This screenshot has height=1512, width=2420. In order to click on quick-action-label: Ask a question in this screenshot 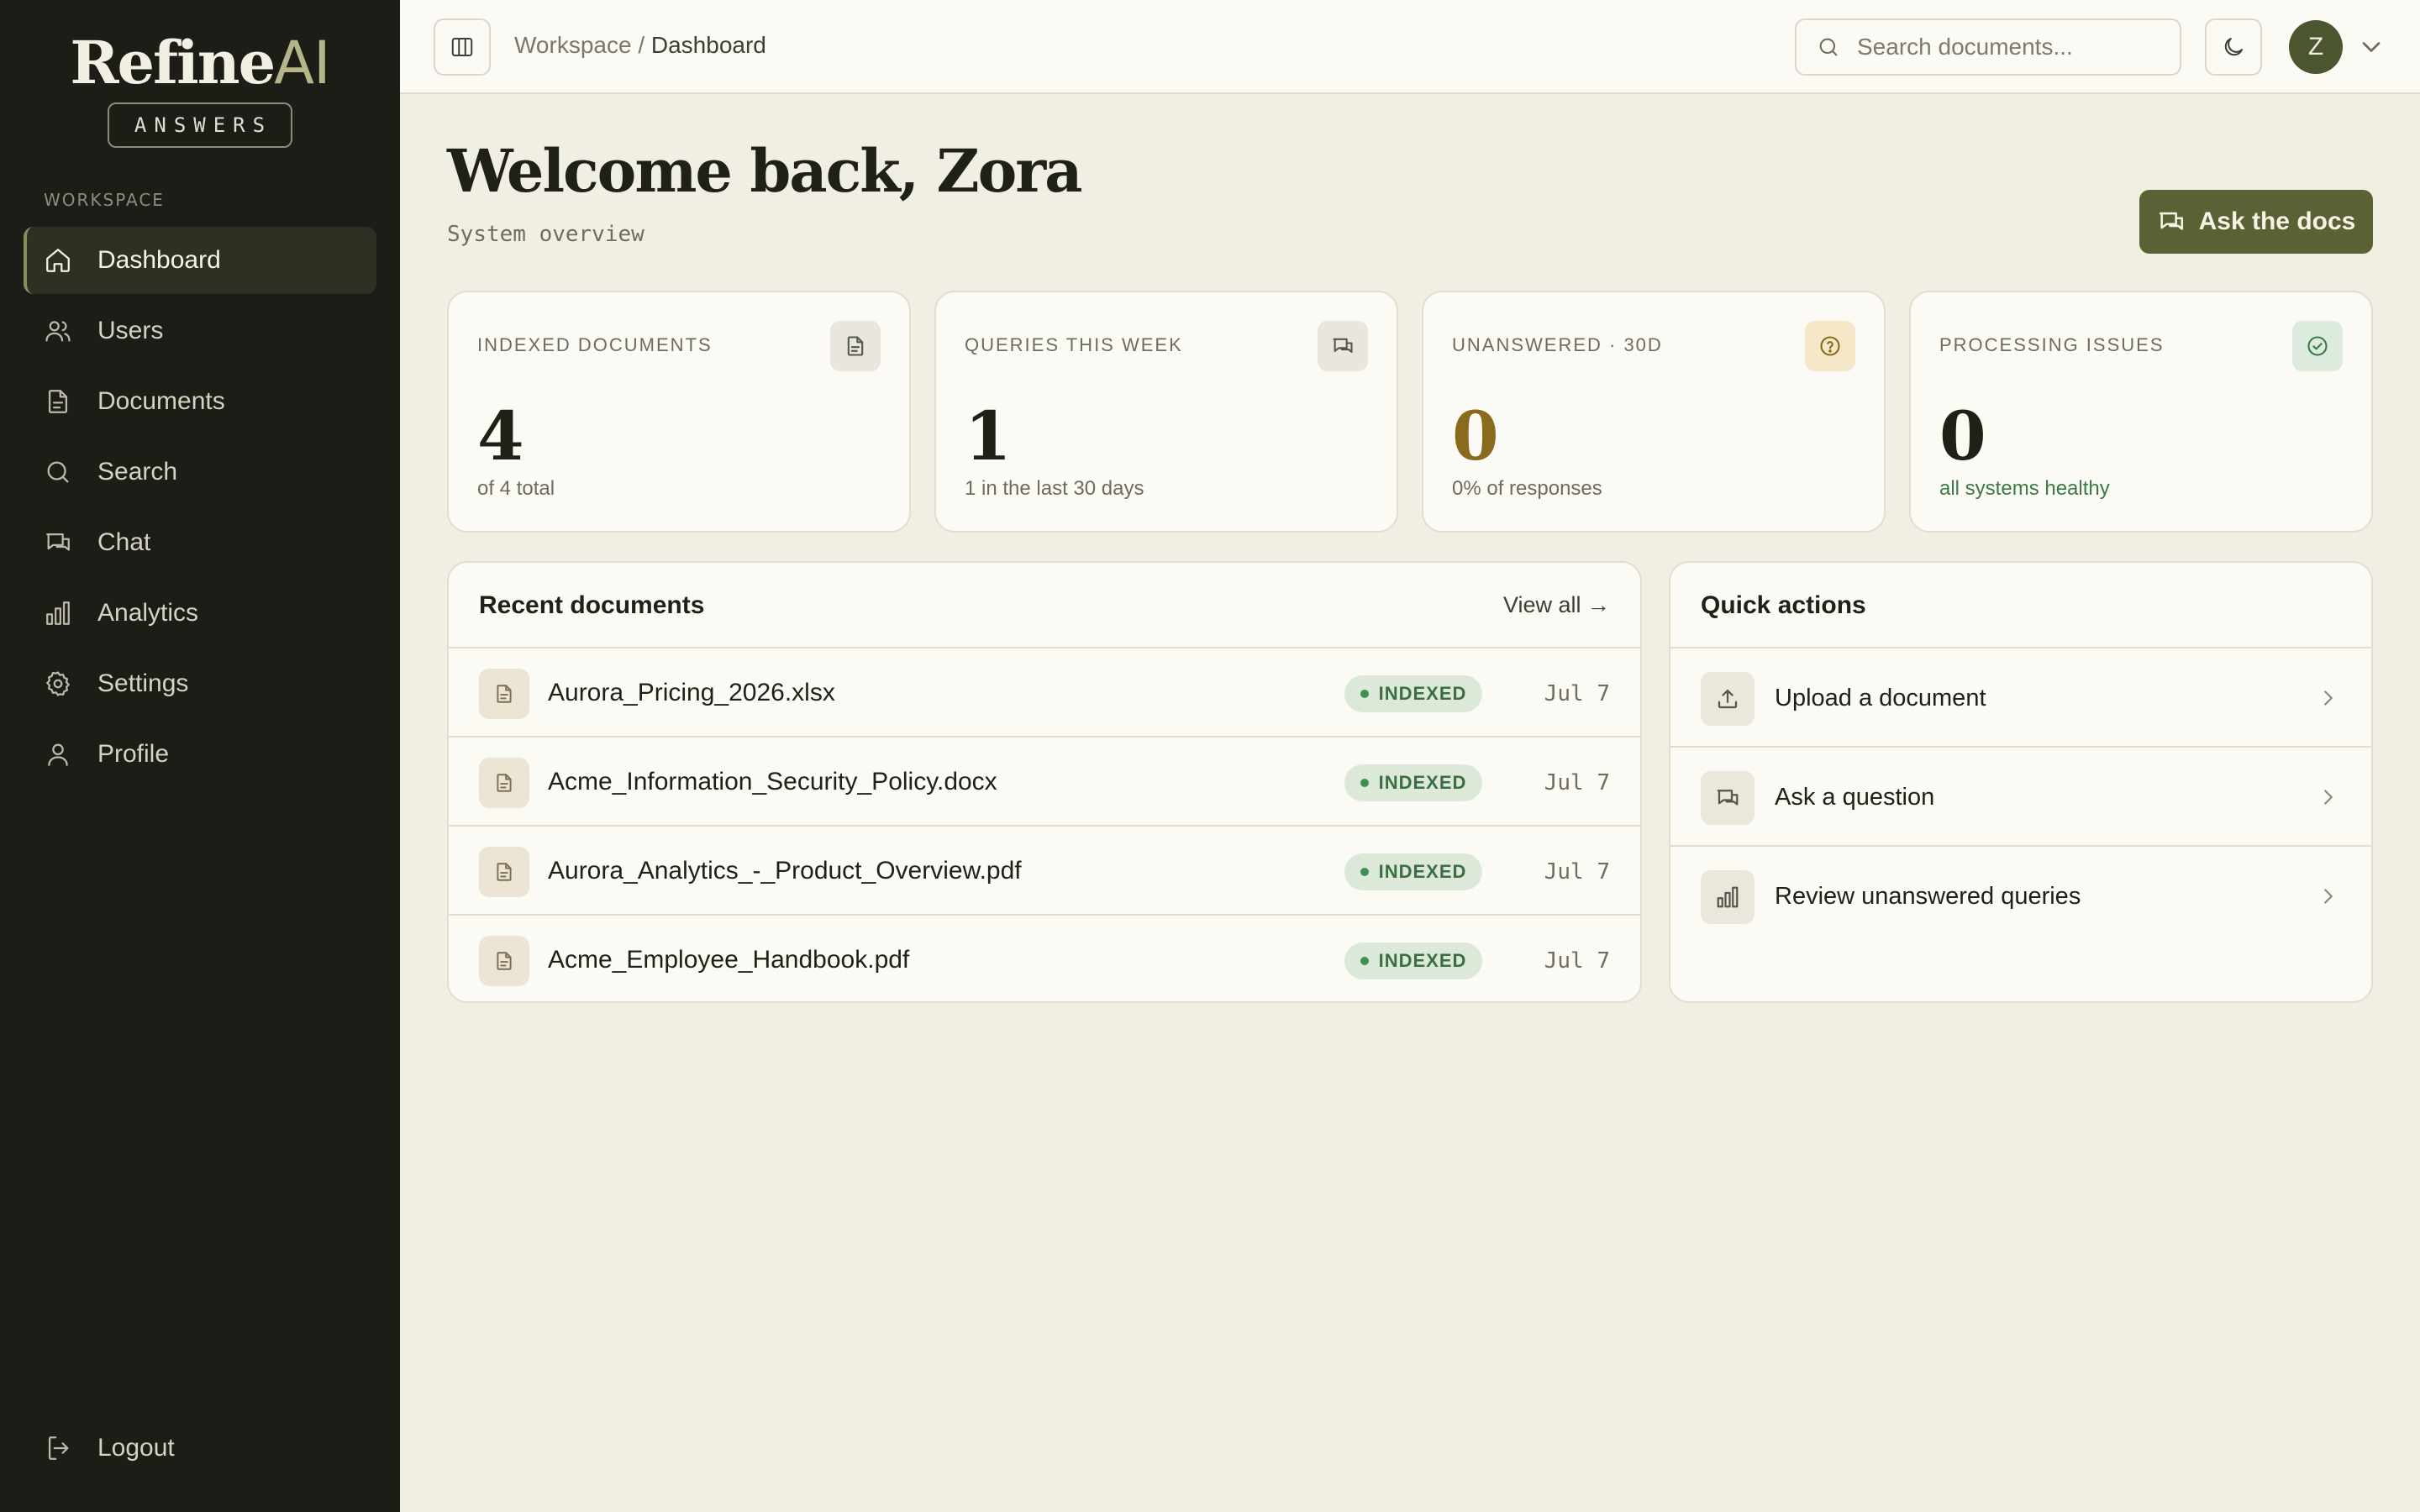, I will do `click(1855, 797)`.